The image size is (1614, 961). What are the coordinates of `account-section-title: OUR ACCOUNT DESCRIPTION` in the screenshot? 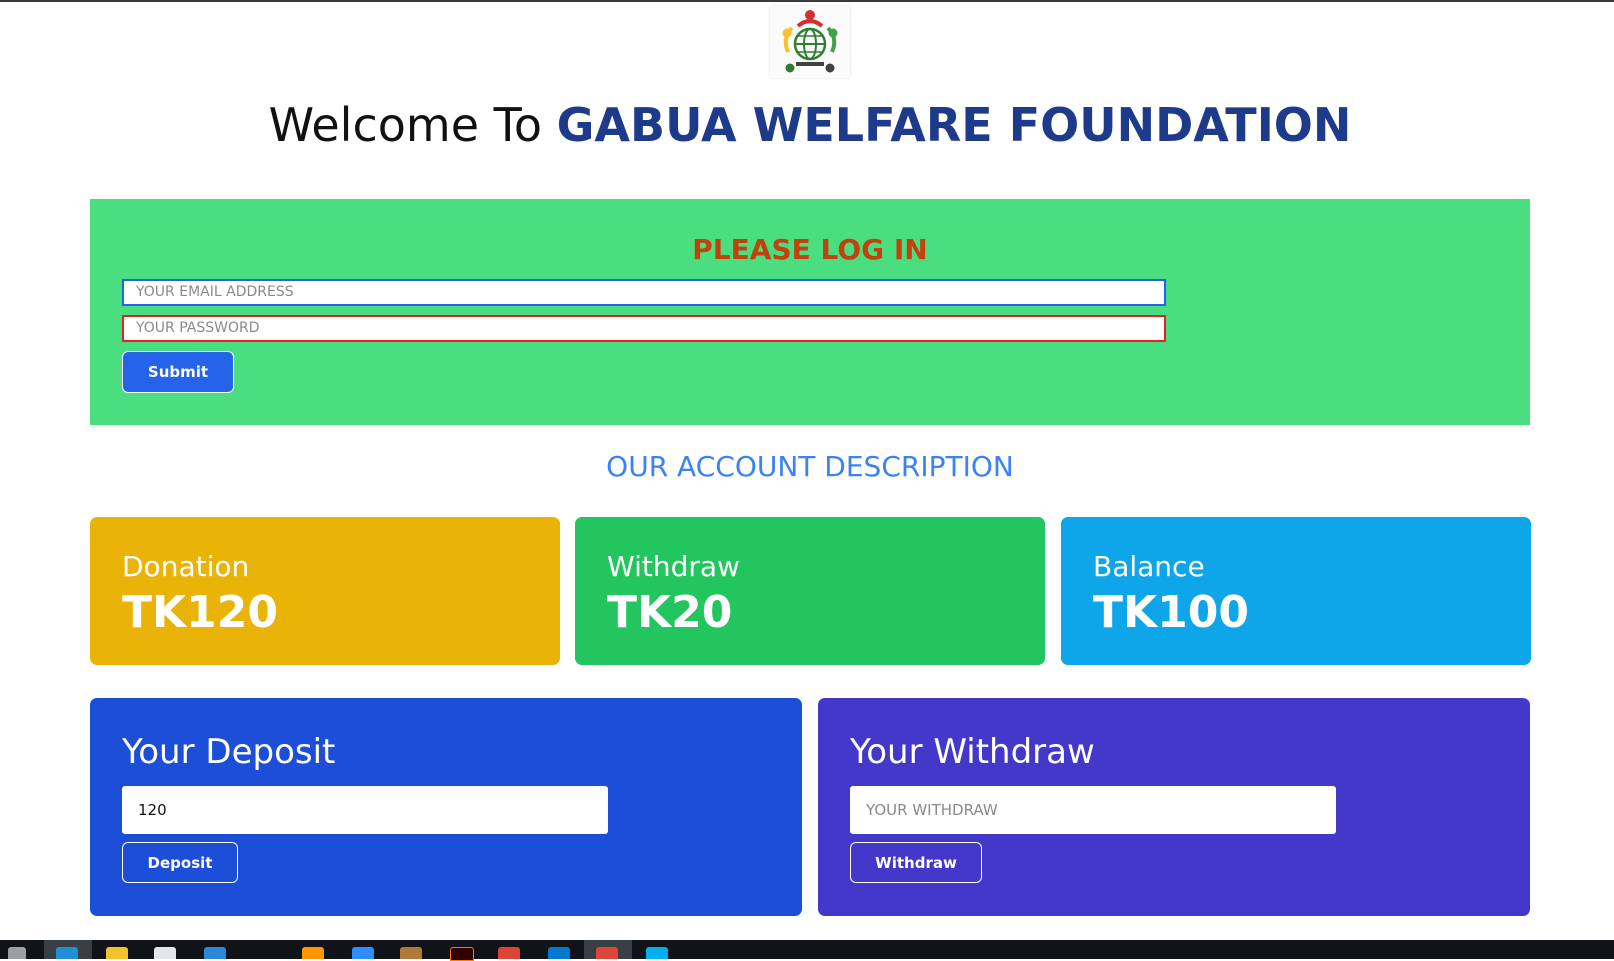 It's located at (810, 466).